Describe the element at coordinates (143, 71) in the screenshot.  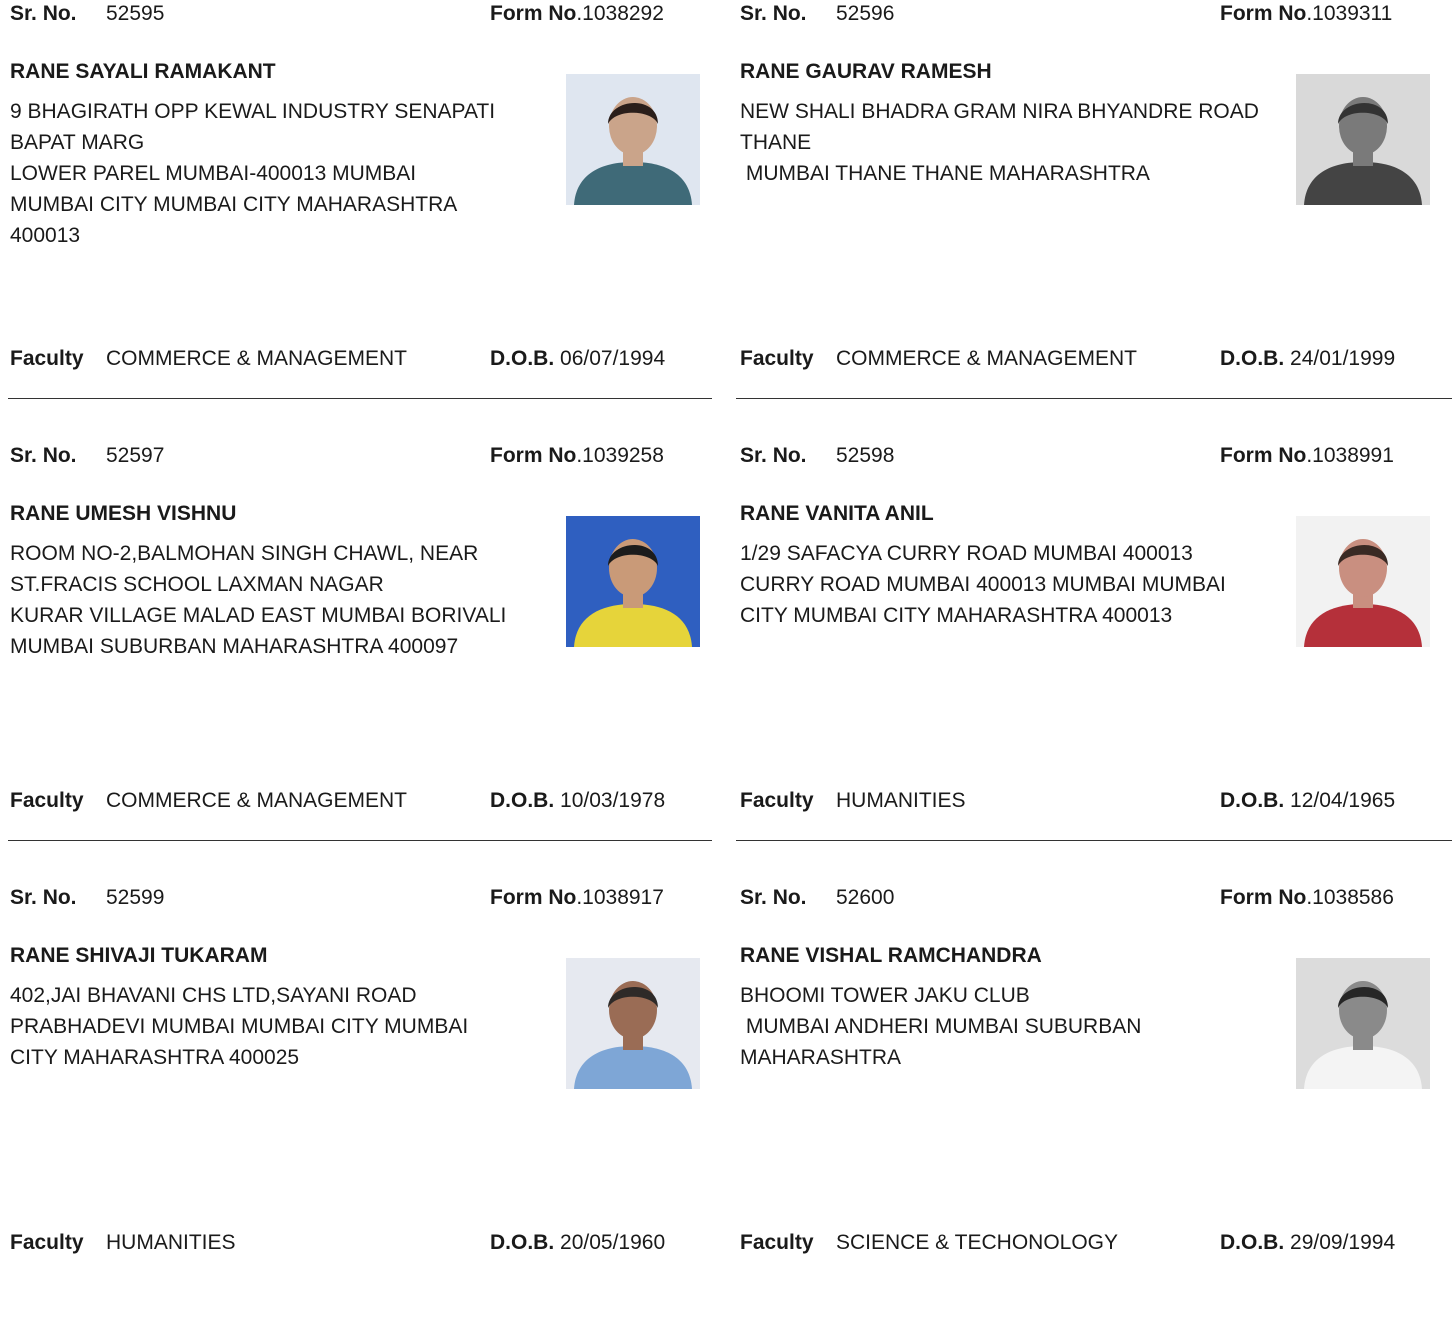
I see `applicant-name: RANE SAYALI RAMAKANT` at that location.